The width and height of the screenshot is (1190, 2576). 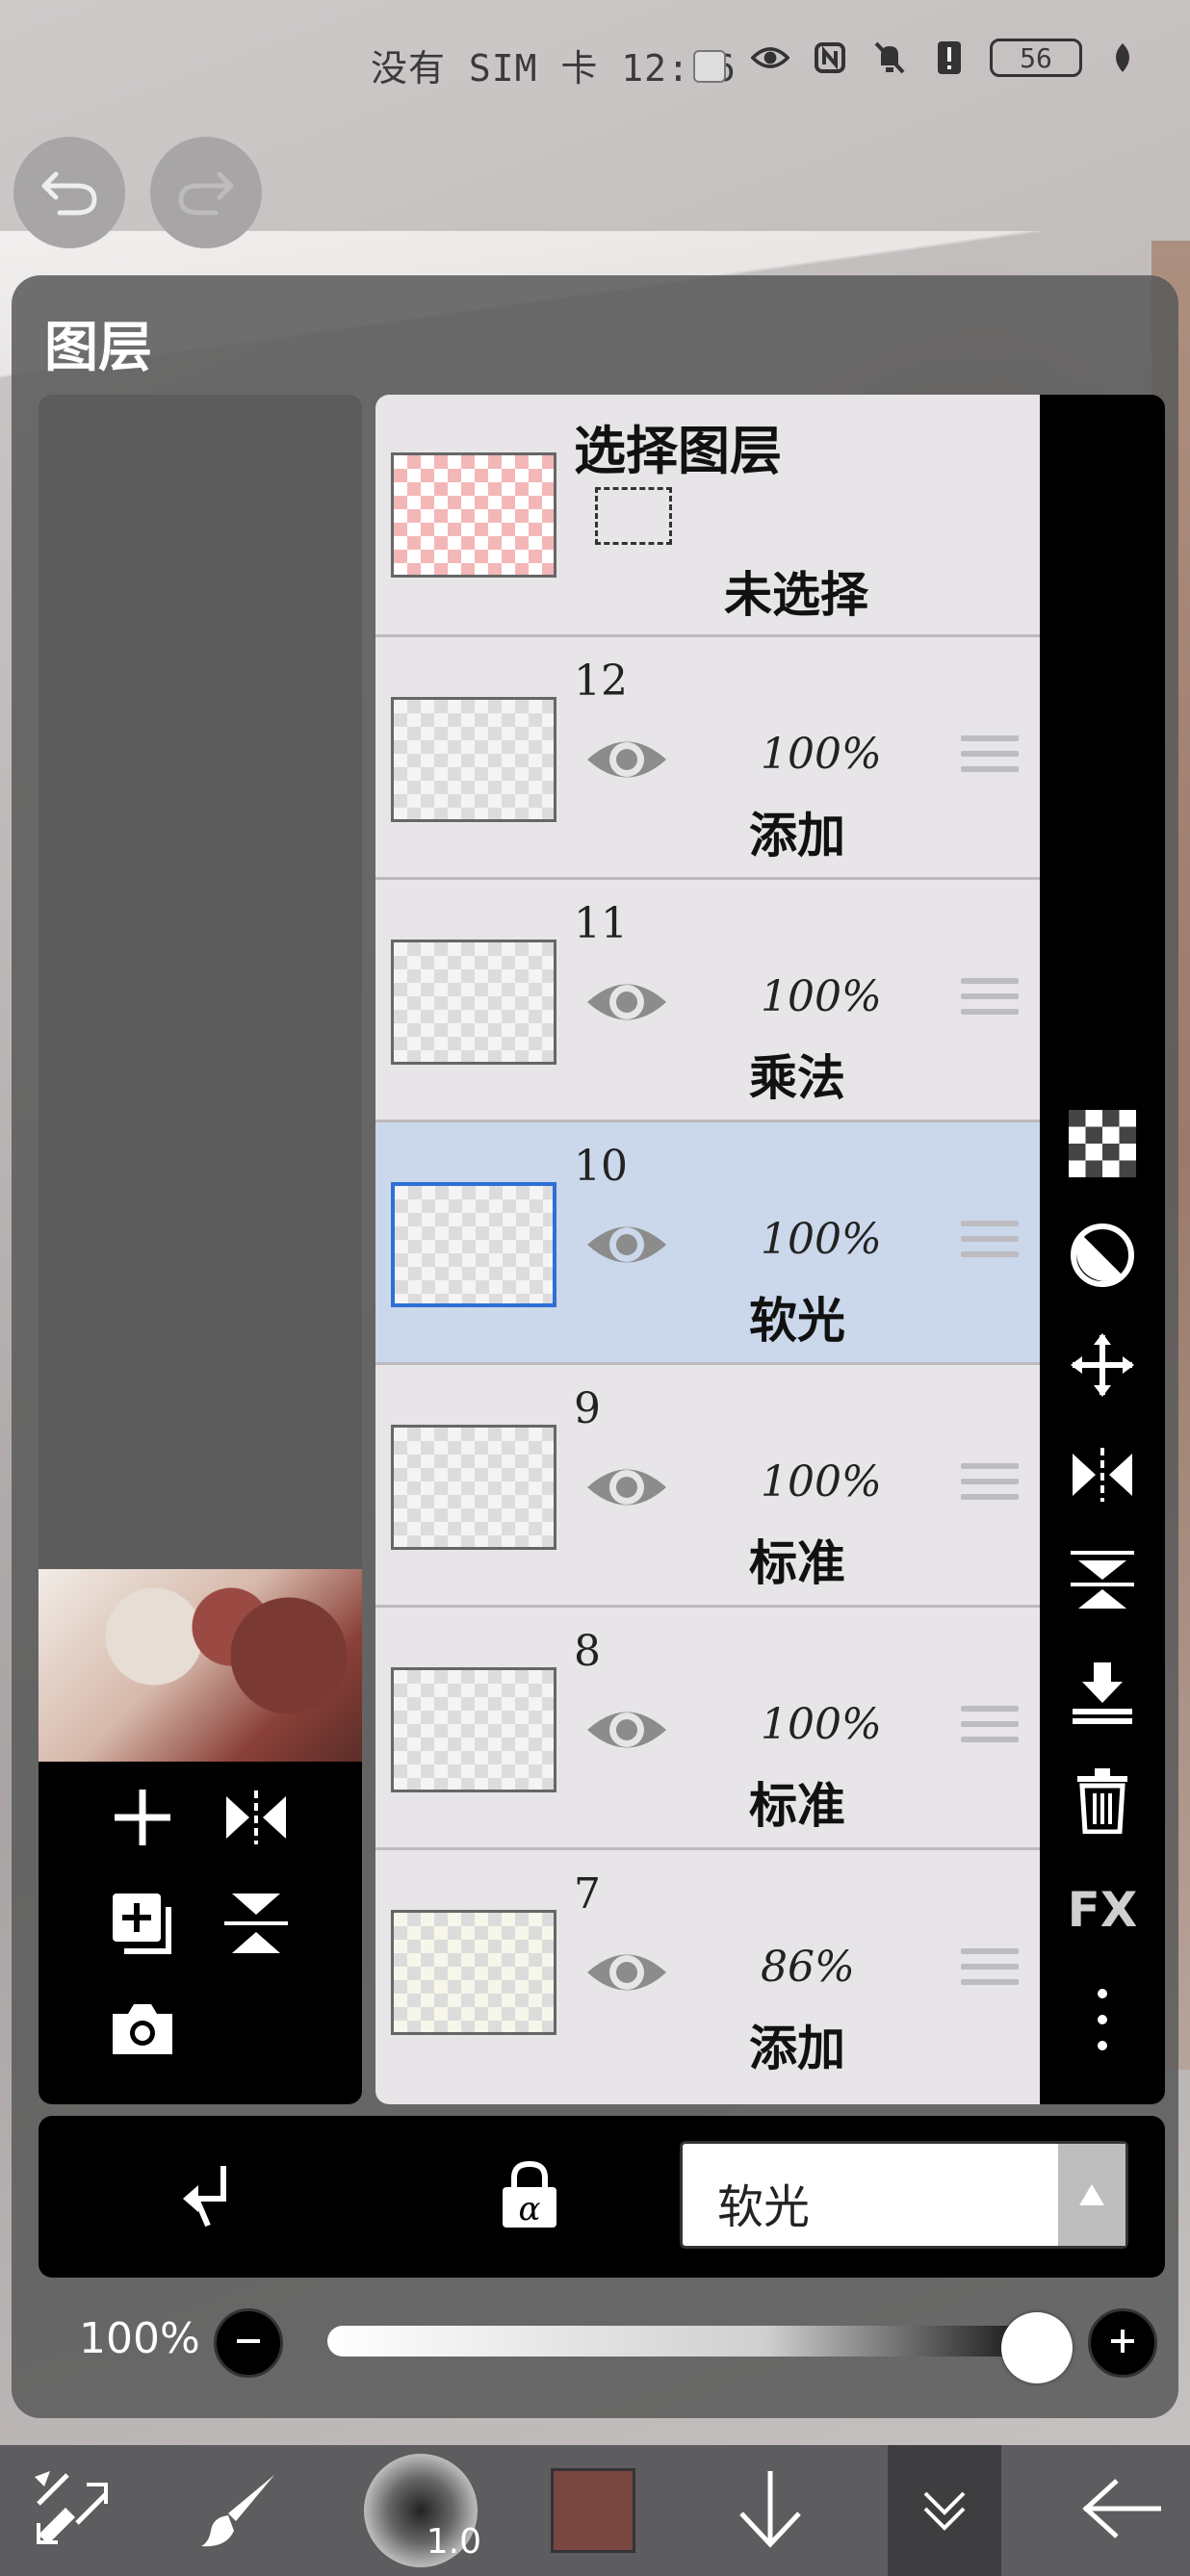 I want to click on layer-down-button, so click(x=770, y=2510).